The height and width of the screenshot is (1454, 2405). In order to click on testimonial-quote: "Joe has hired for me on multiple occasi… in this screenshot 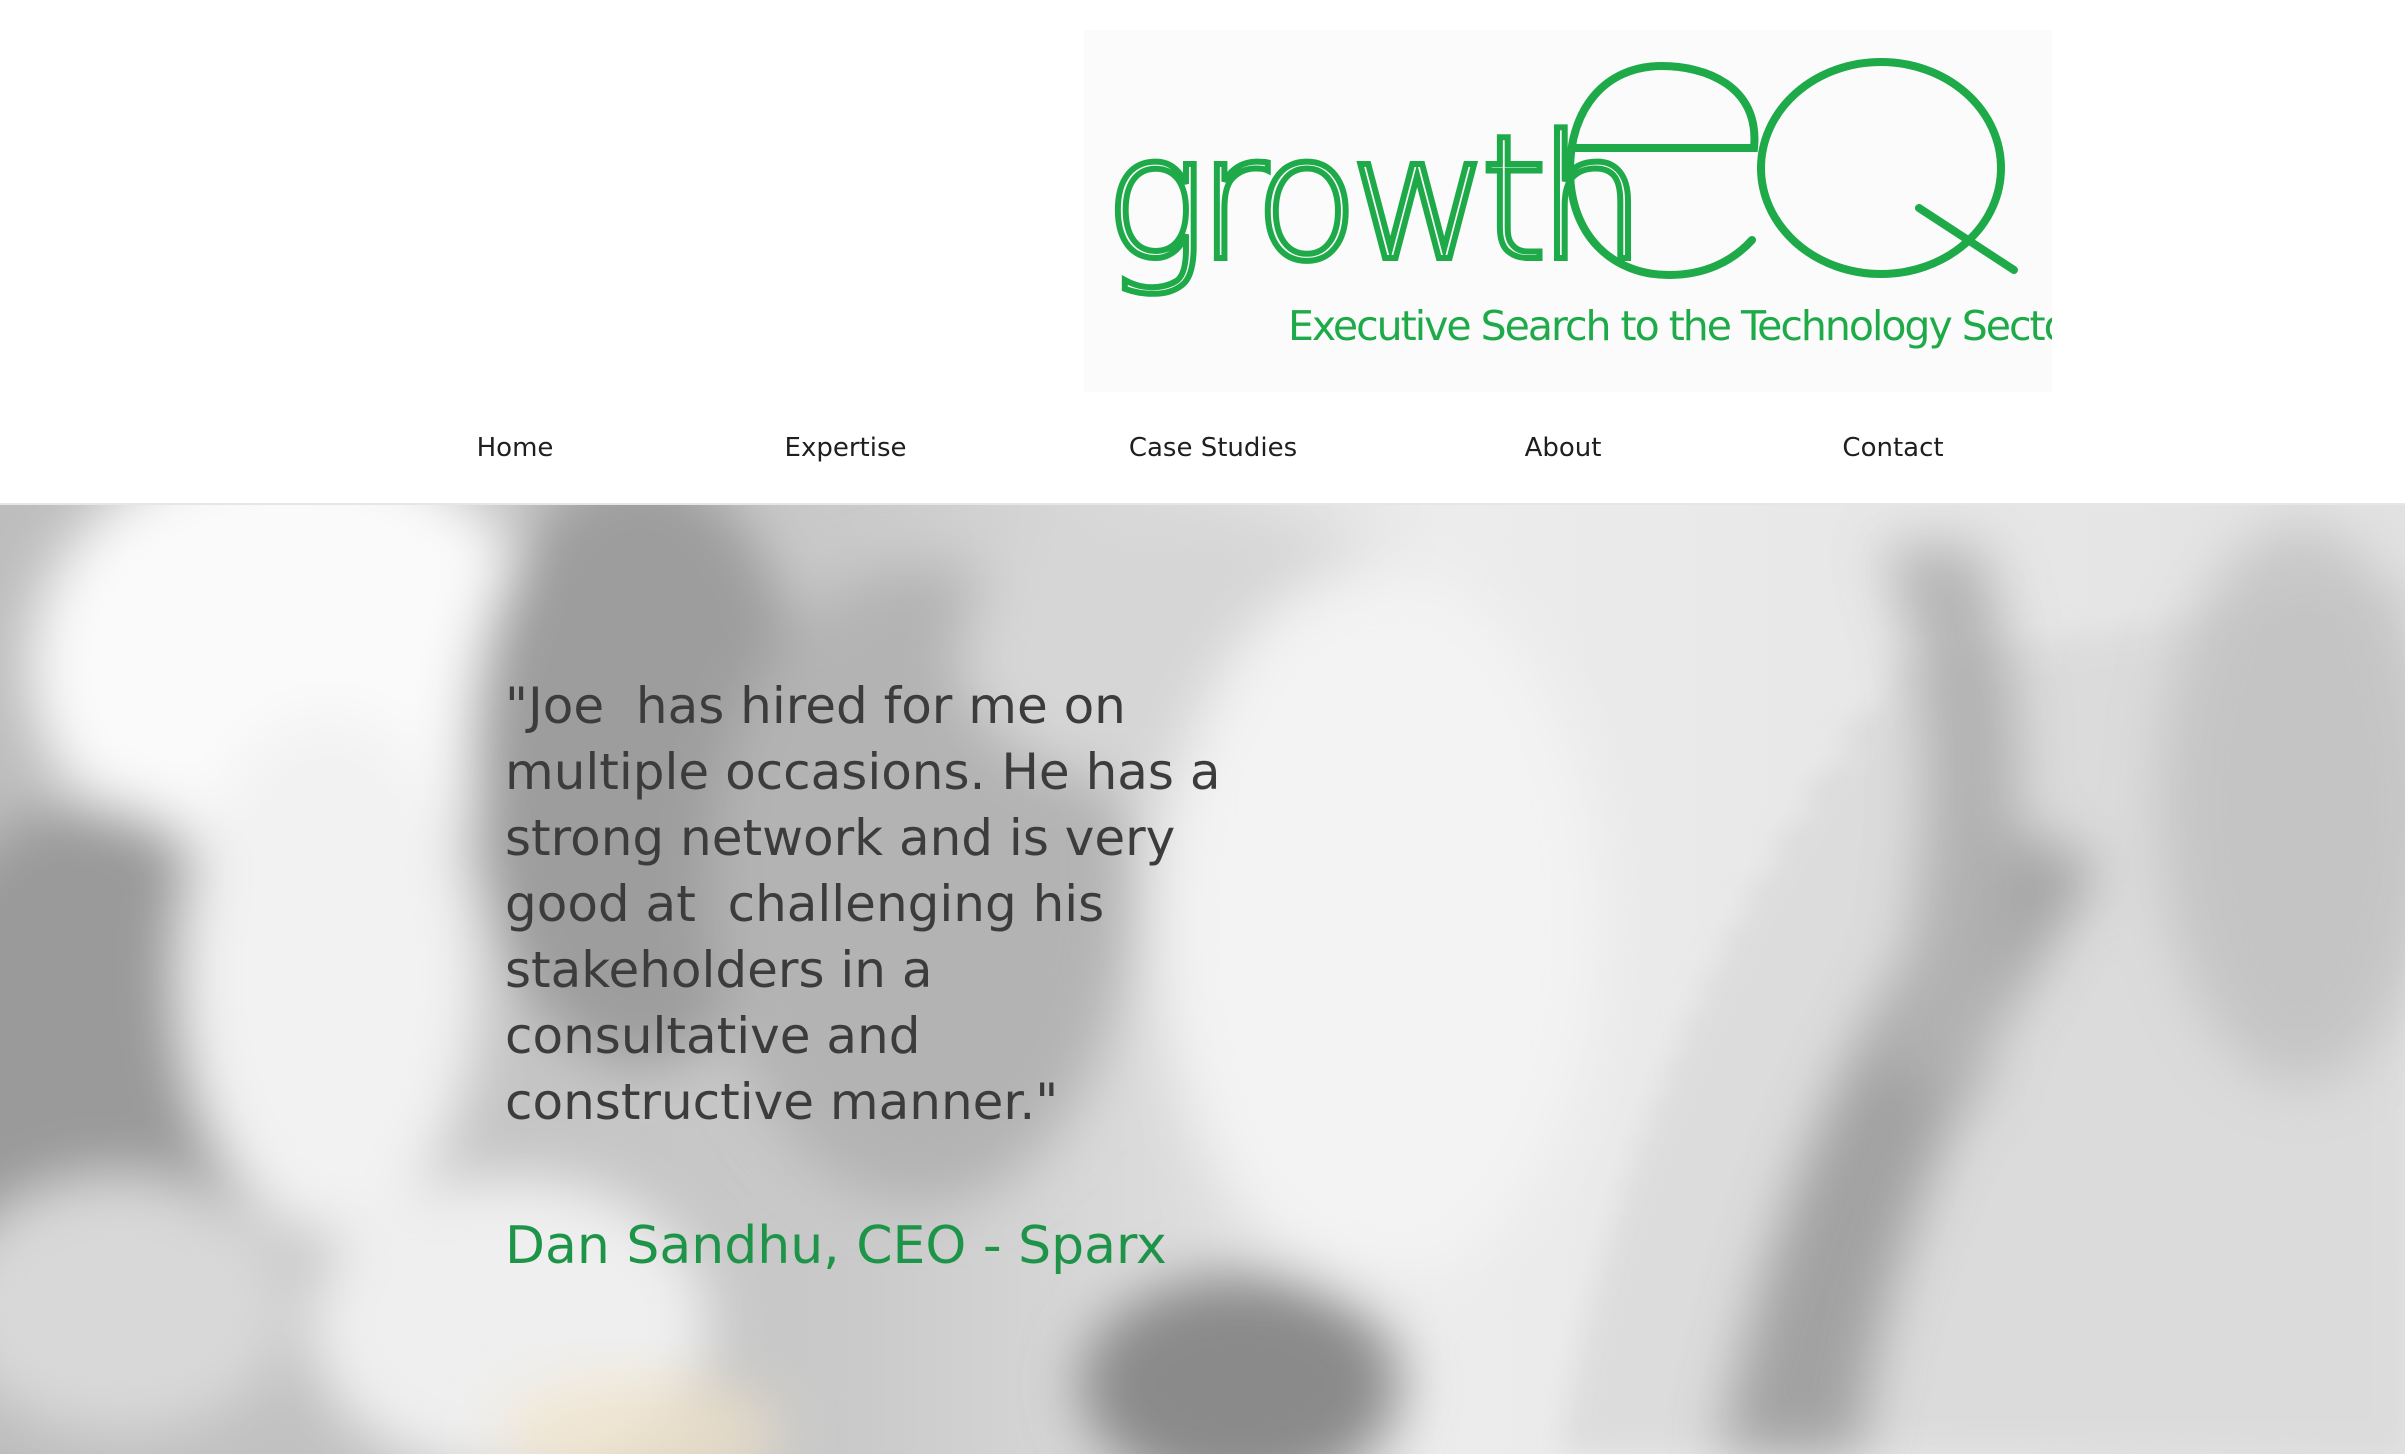, I will do `click(863, 904)`.